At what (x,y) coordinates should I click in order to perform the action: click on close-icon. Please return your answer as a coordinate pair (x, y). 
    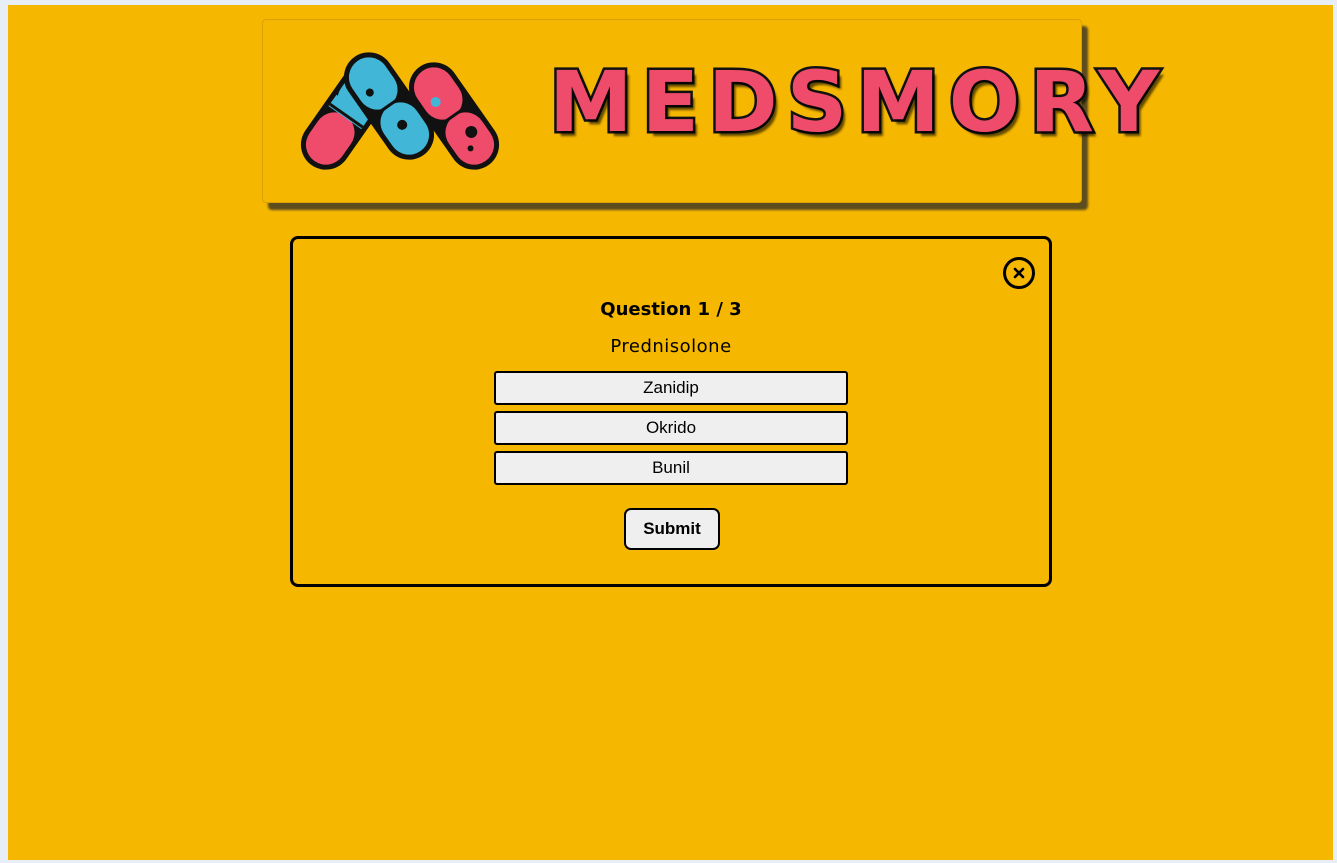
    Looking at the image, I should click on (1019, 273).